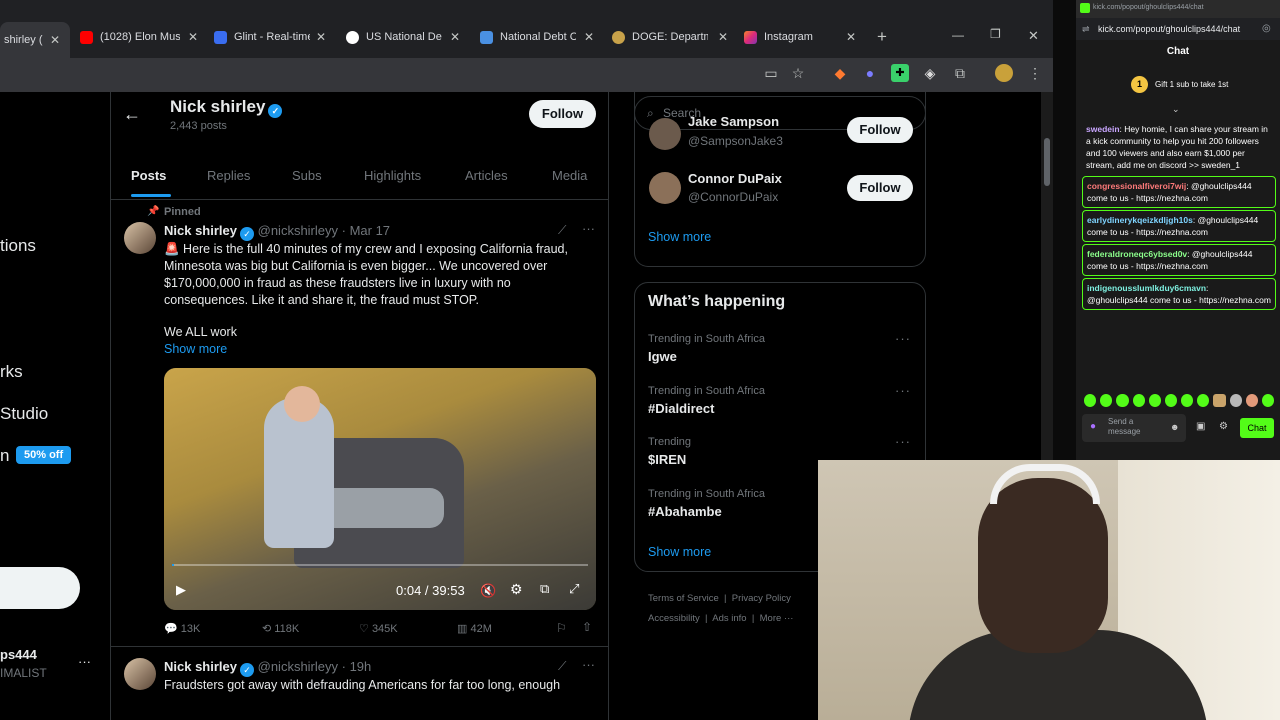 This screenshot has width=1280, height=720. Describe the element at coordinates (380, 489) in the screenshot. I see `video-player: ▶ 0:04 / 39:53 🔇 ⚙ ⧉ ⤢` at that location.